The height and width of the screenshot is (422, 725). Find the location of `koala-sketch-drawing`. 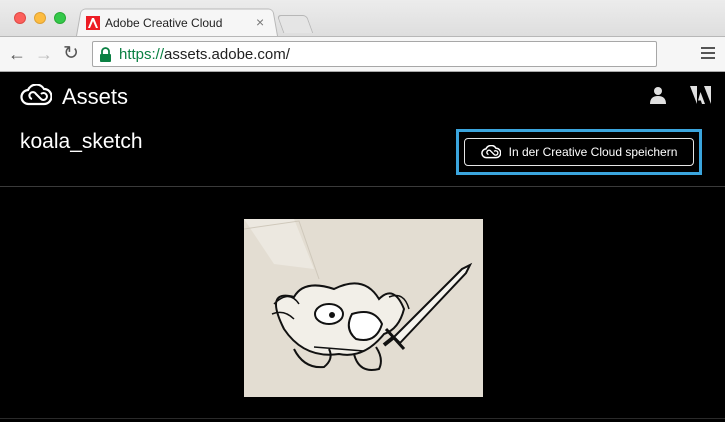

koala-sketch-drawing is located at coordinates (363, 308).